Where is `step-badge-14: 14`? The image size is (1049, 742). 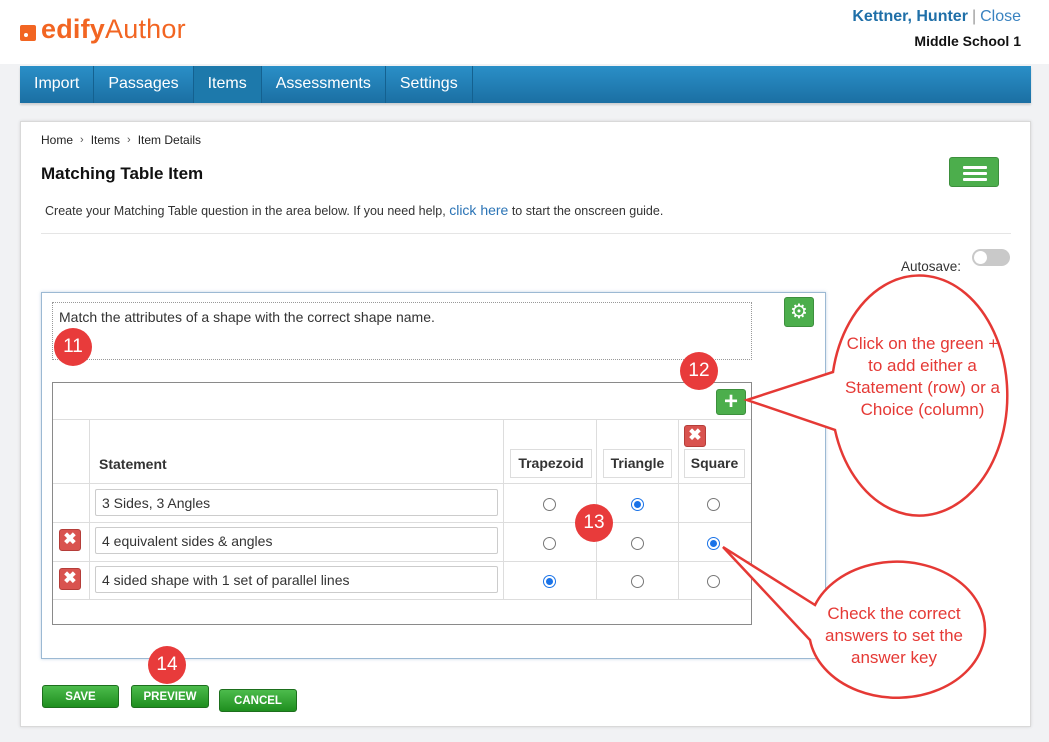
step-badge-14: 14 is located at coordinates (167, 665).